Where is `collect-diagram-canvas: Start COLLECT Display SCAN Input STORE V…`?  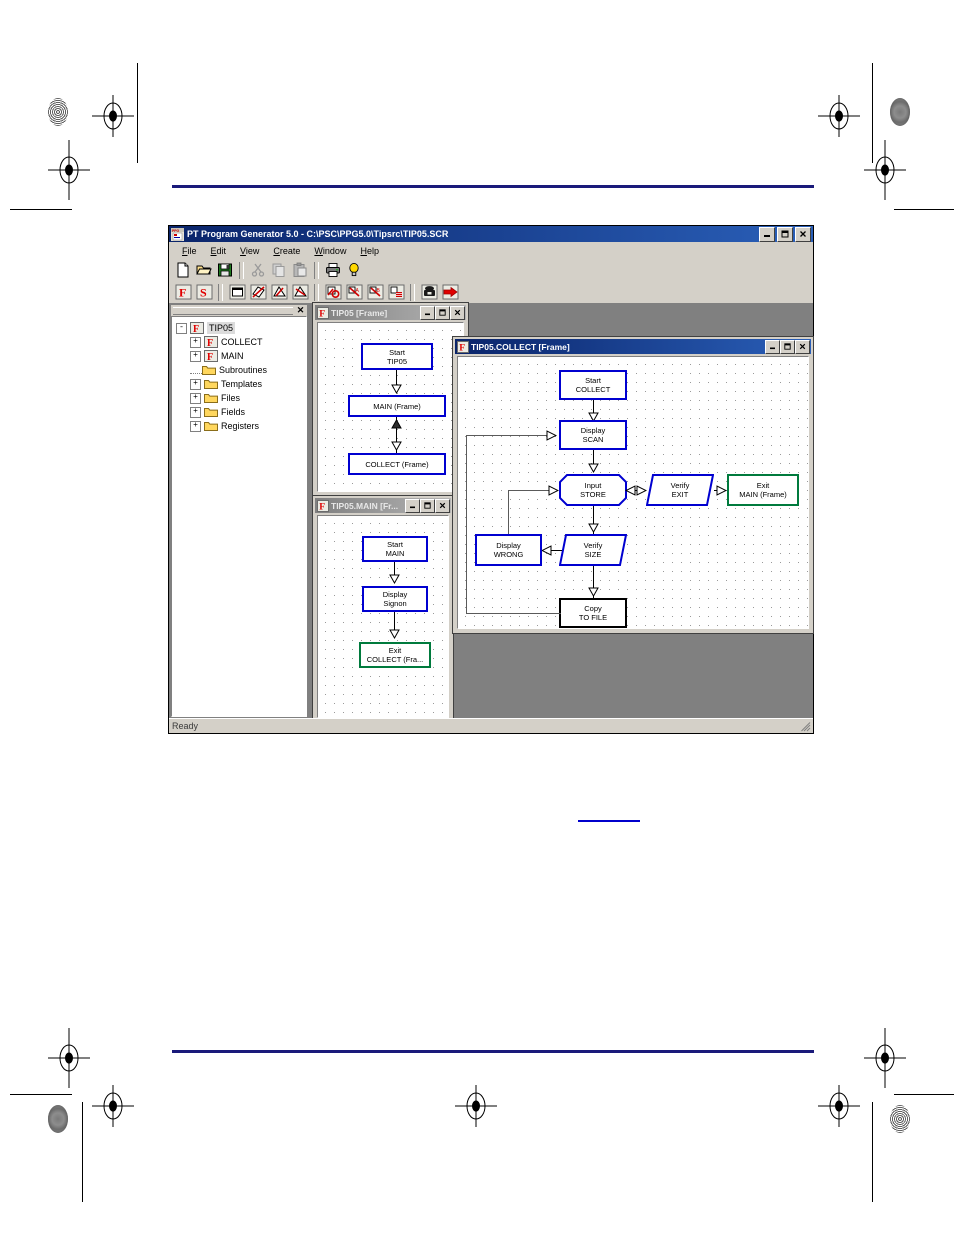
collect-diagram-canvas: Start COLLECT Display SCAN Input STORE V… is located at coordinates (633, 492).